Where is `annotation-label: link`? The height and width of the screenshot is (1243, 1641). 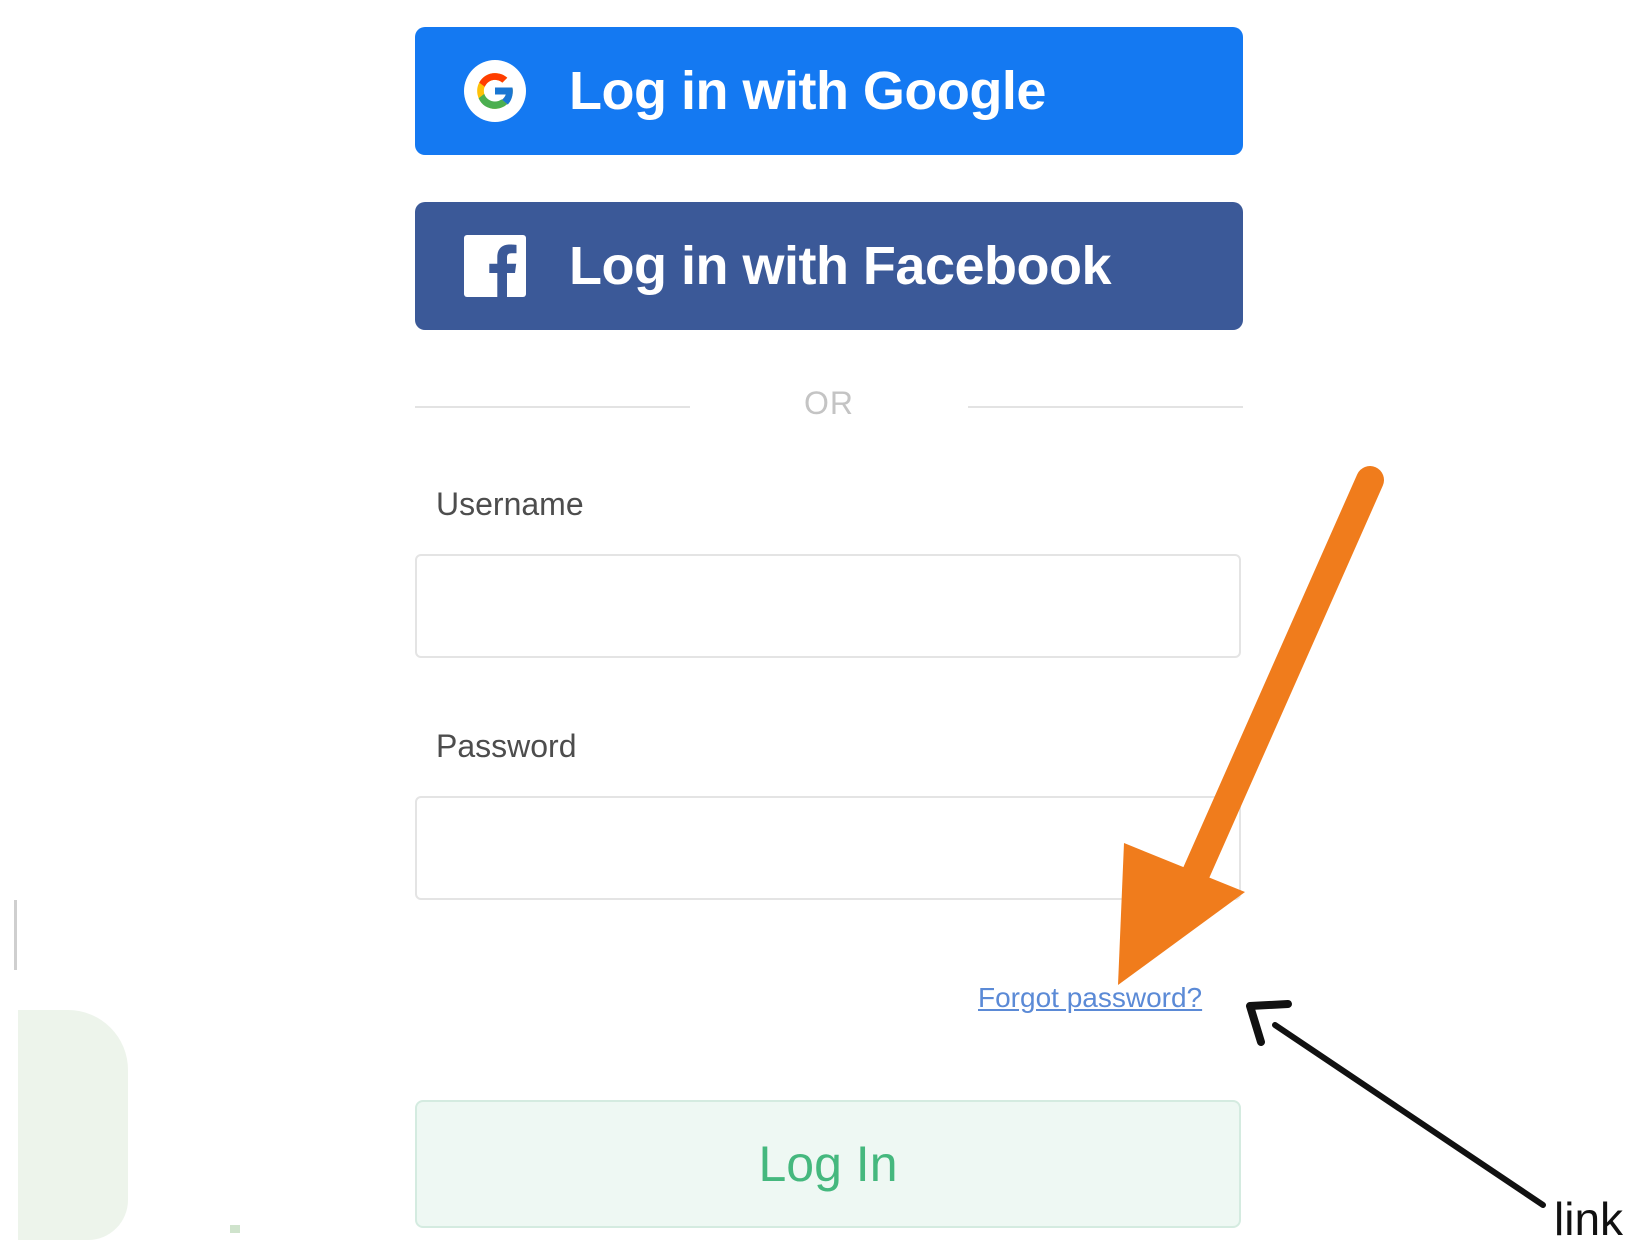
annotation-label: link is located at coordinates (1589, 1218).